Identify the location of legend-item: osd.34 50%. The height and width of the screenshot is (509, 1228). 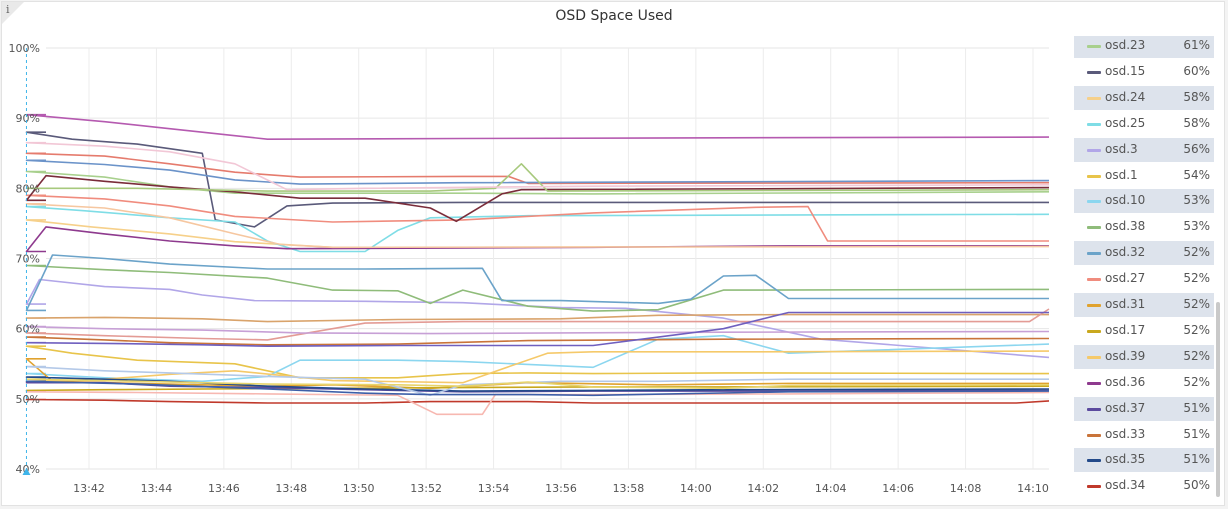
(1144, 486).